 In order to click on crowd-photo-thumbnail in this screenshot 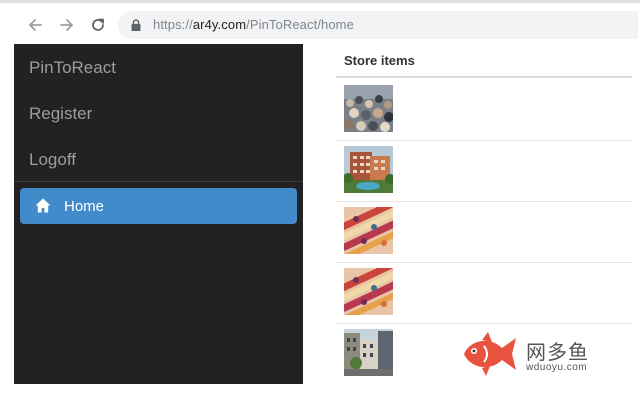, I will do `click(368, 108)`.